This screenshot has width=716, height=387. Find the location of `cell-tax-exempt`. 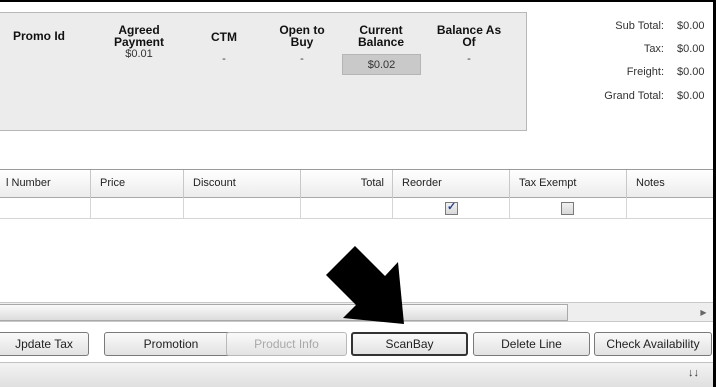

cell-tax-exempt is located at coordinates (568, 208).